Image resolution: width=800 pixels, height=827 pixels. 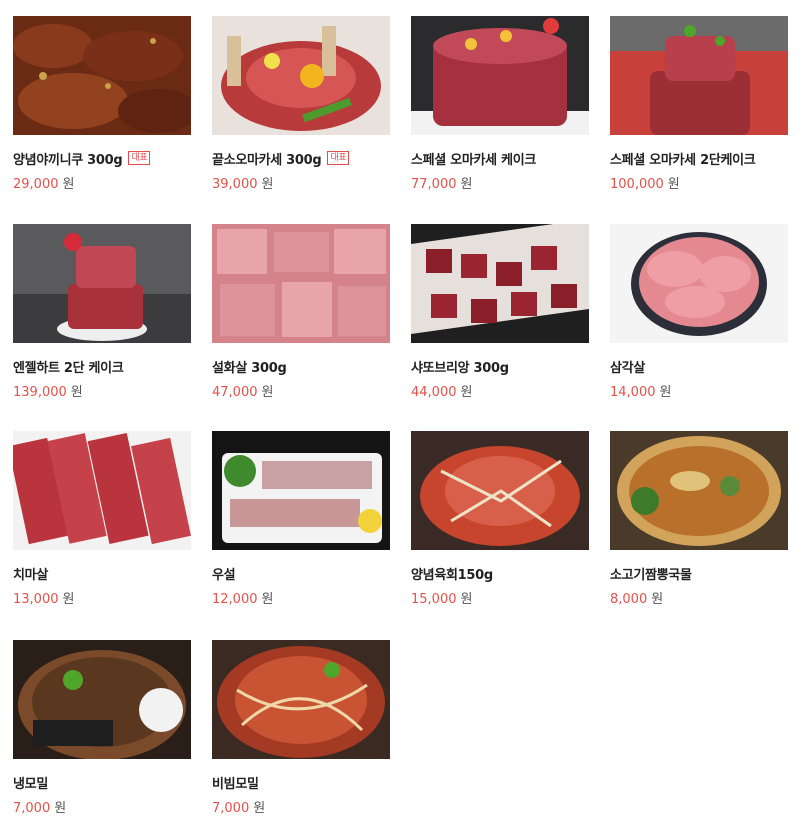 What do you see at coordinates (235, 784) in the screenshot?
I see `menu-item-name: 비빔모밀` at bounding box center [235, 784].